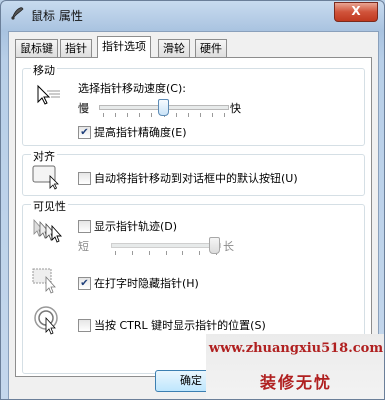 This screenshot has width=385, height=400. I want to click on tab-label: 硬件, so click(211, 48).